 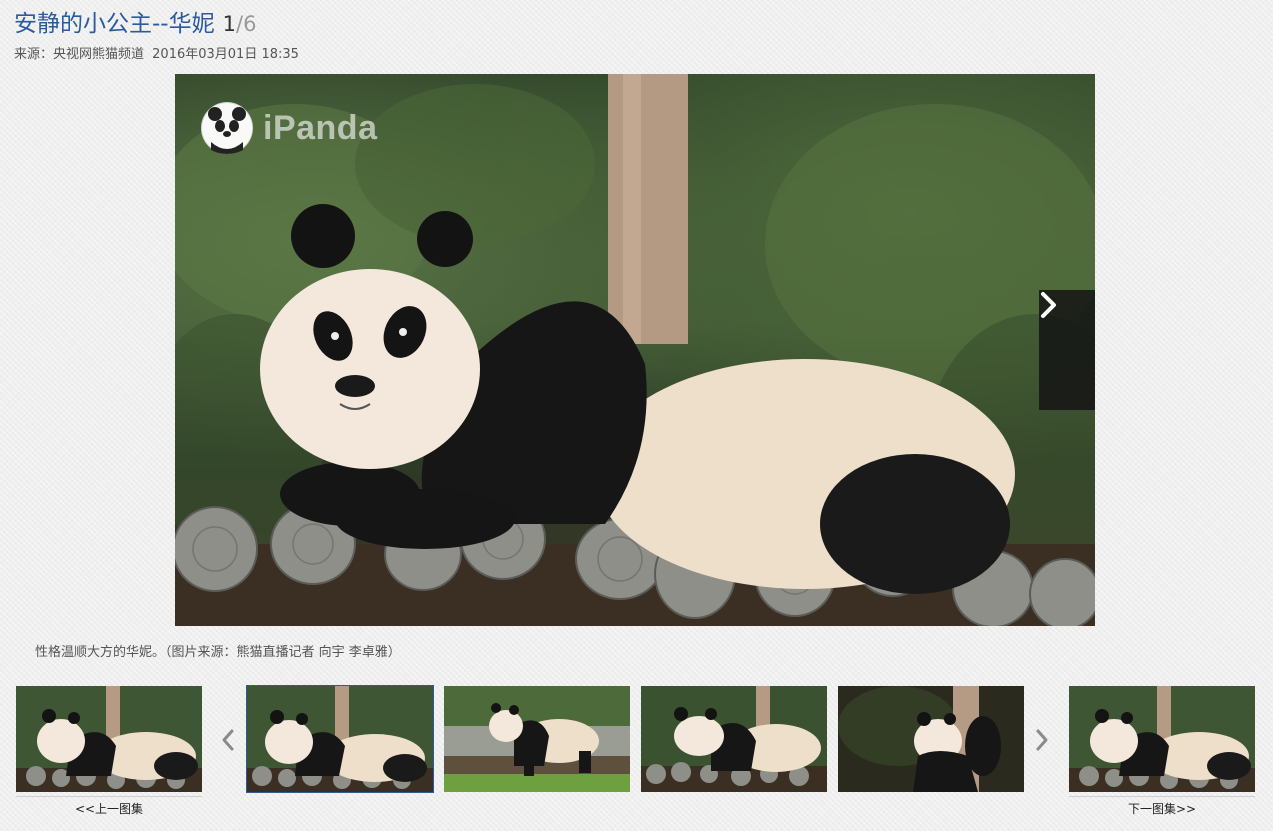 I want to click on gallery-header: 安静的小公主--华妮 1/6, so click(x=135, y=20).